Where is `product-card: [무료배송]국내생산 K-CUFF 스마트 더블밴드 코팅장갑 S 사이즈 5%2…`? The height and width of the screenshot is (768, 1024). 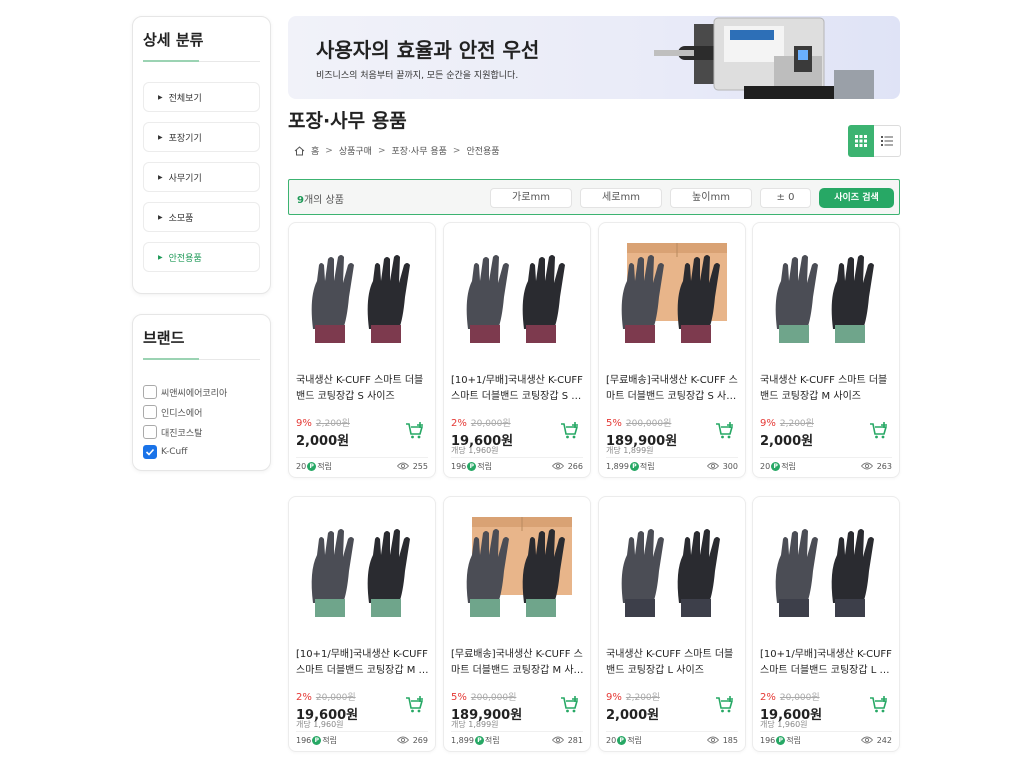 product-card: [무료배송]국내생산 K-CUFF 스마트 더블밴드 코팅장갑 S 사이즈 5%2… is located at coordinates (672, 350).